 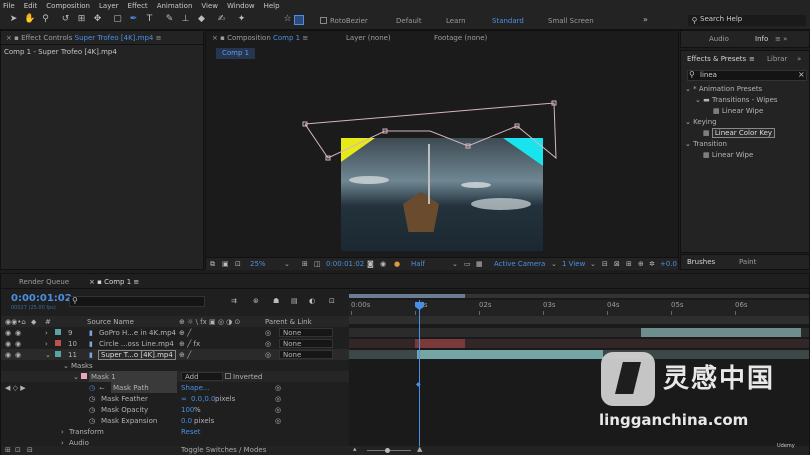 I want to click on layer-name: Circle ...oss Line.mp4, so click(x=136, y=344).